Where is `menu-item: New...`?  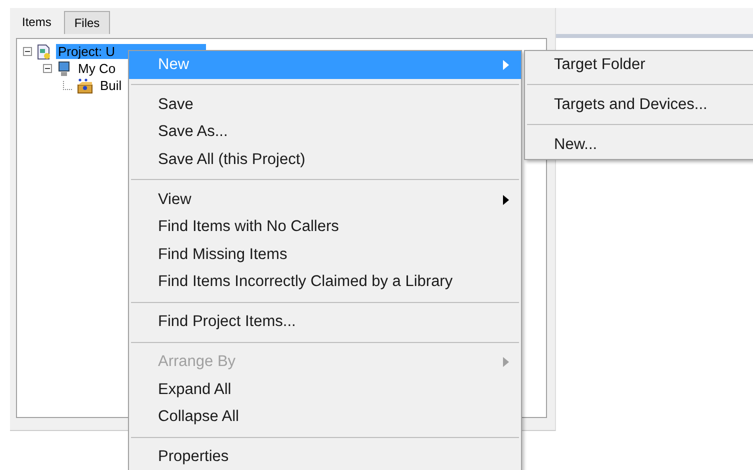 menu-item: New... is located at coordinates (639, 144).